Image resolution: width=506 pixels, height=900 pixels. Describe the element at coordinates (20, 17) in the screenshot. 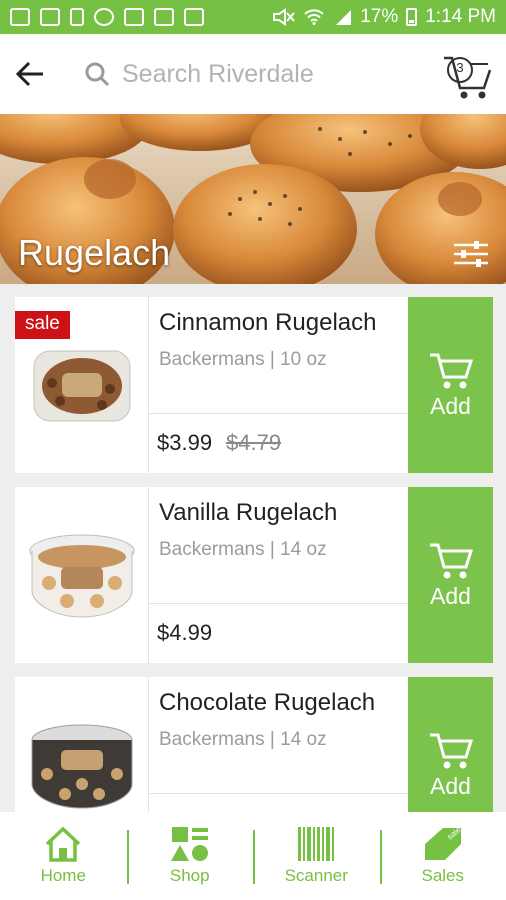

I see `message-icon` at that location.